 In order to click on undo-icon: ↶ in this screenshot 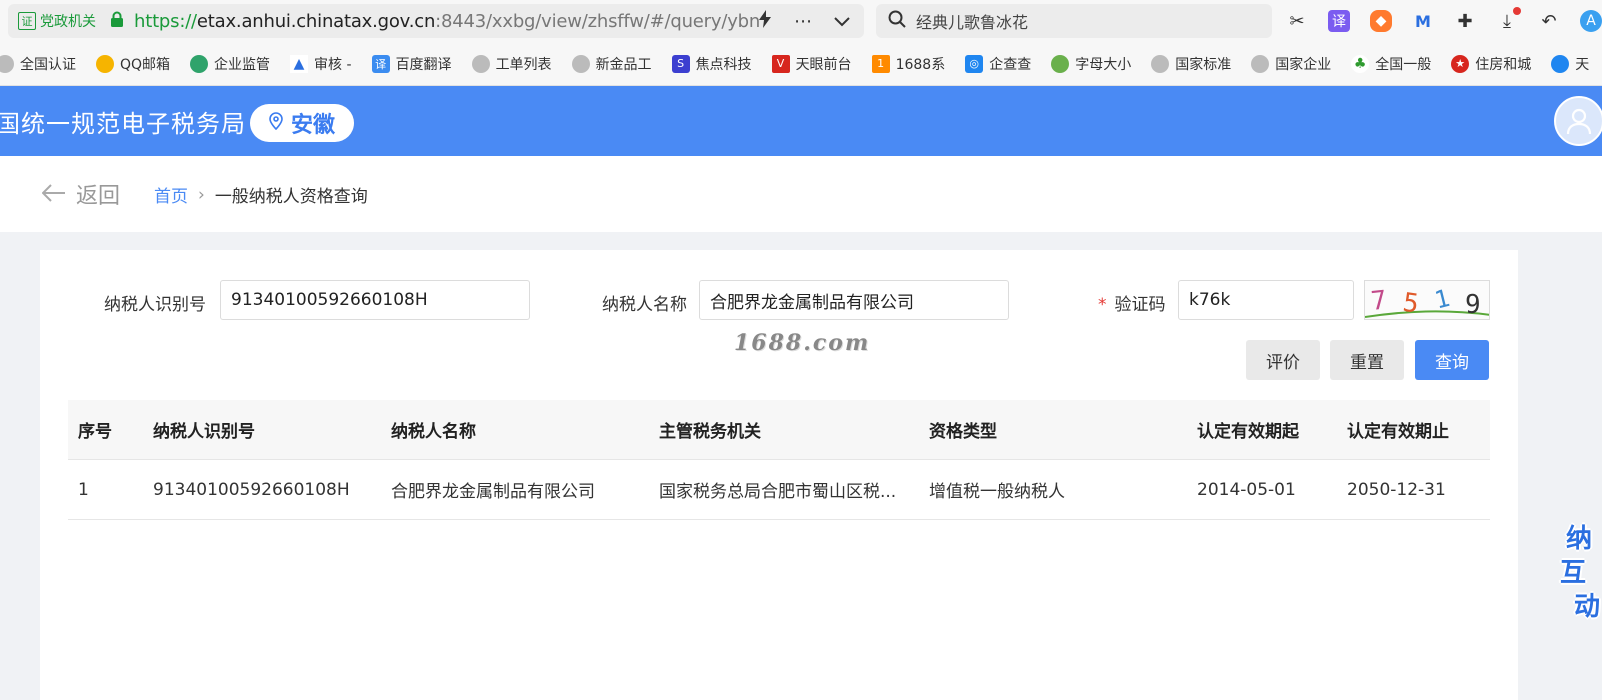, I will do `click(1549, 21)`.